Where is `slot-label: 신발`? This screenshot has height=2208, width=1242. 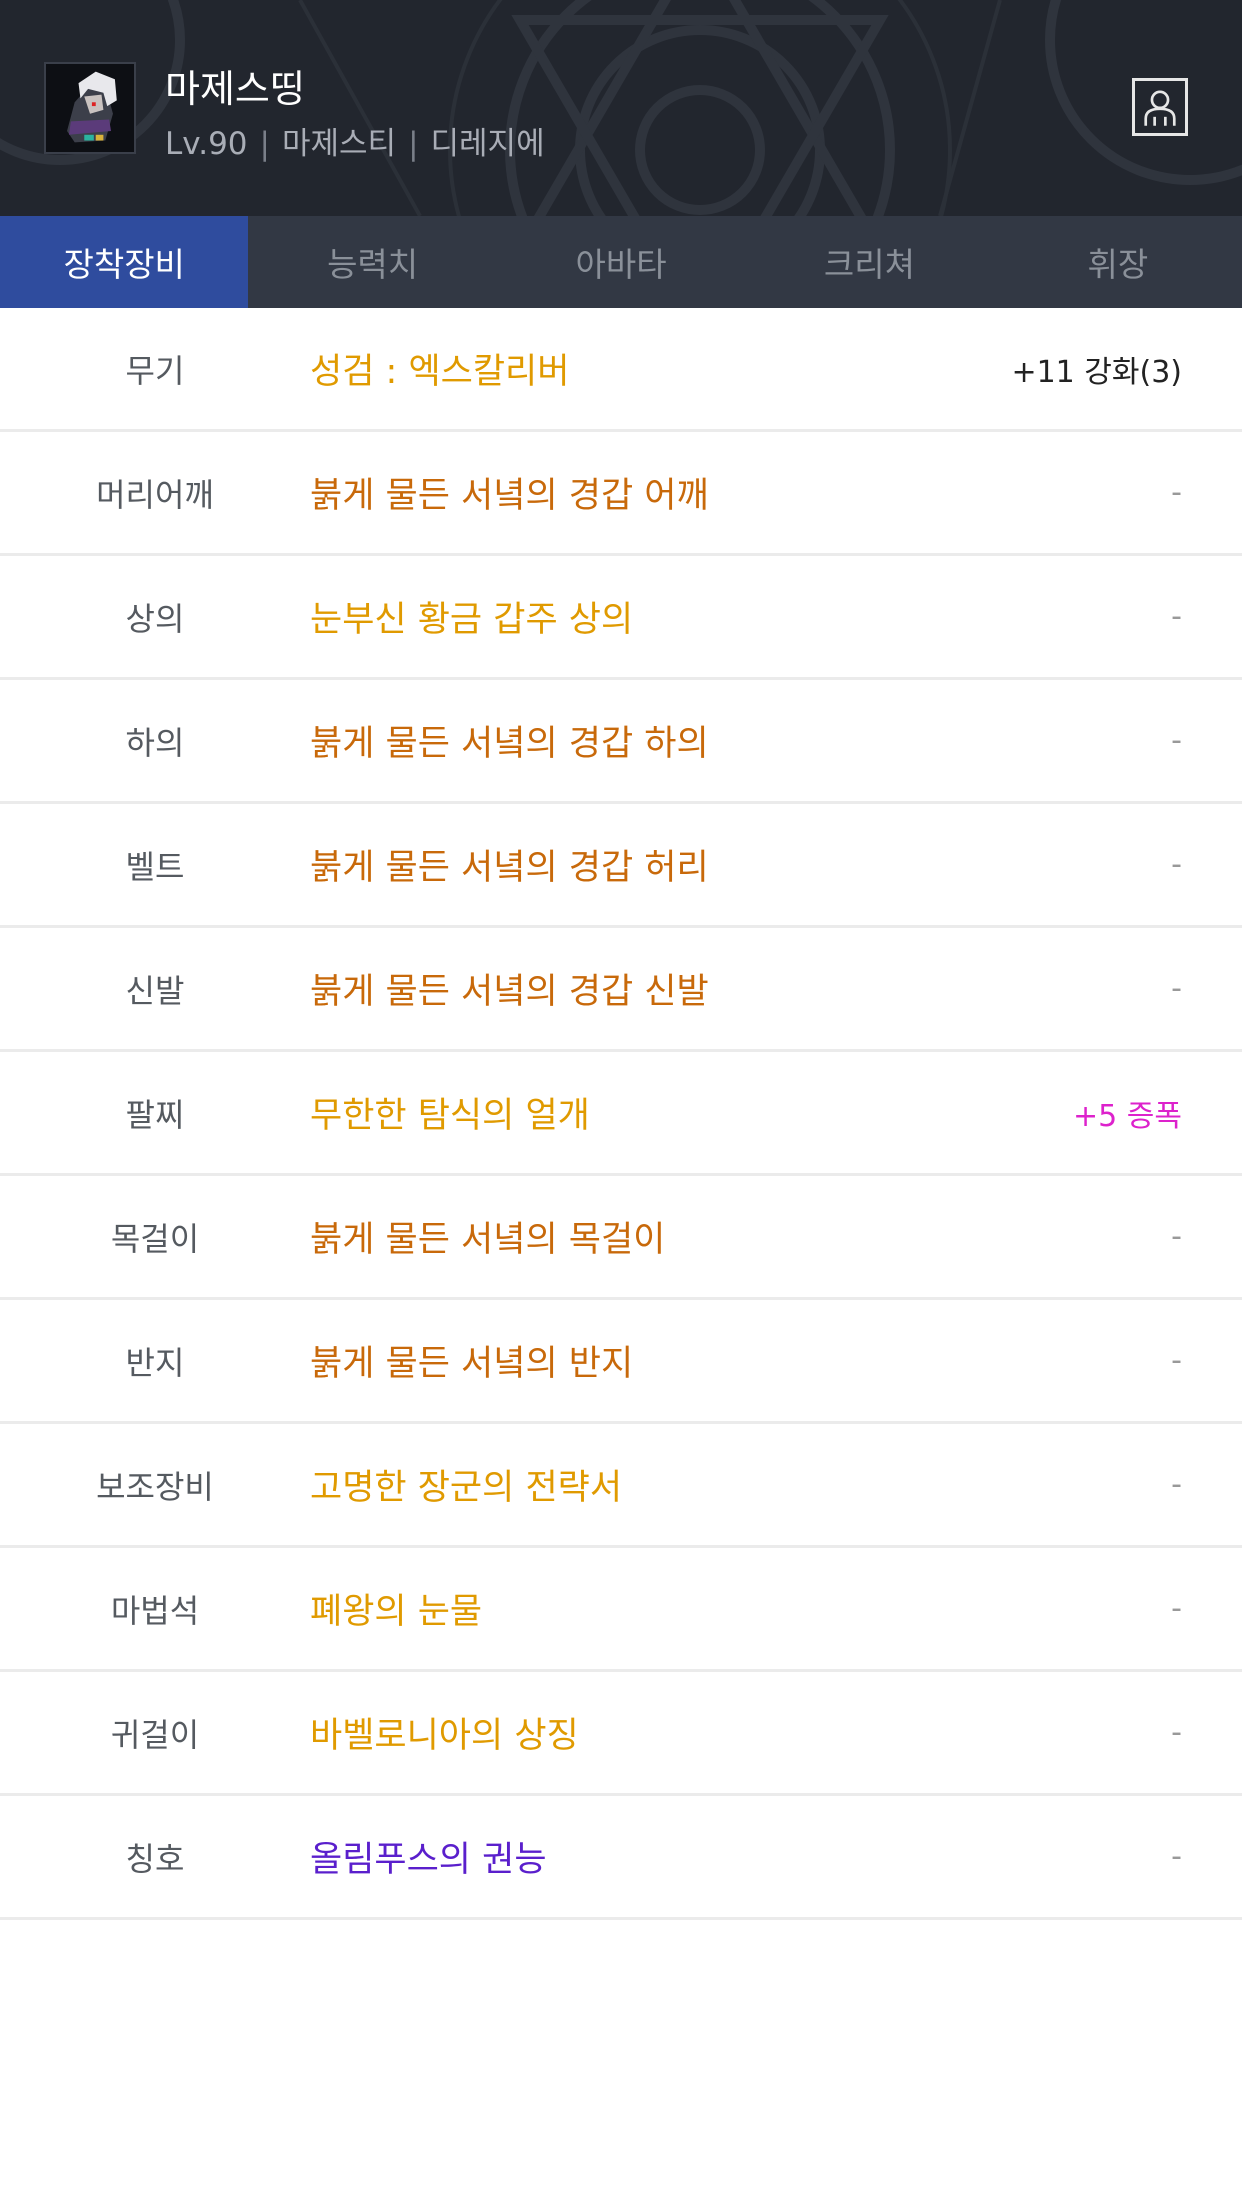
slot-label: 신발 is located at coordinates (155, 990).